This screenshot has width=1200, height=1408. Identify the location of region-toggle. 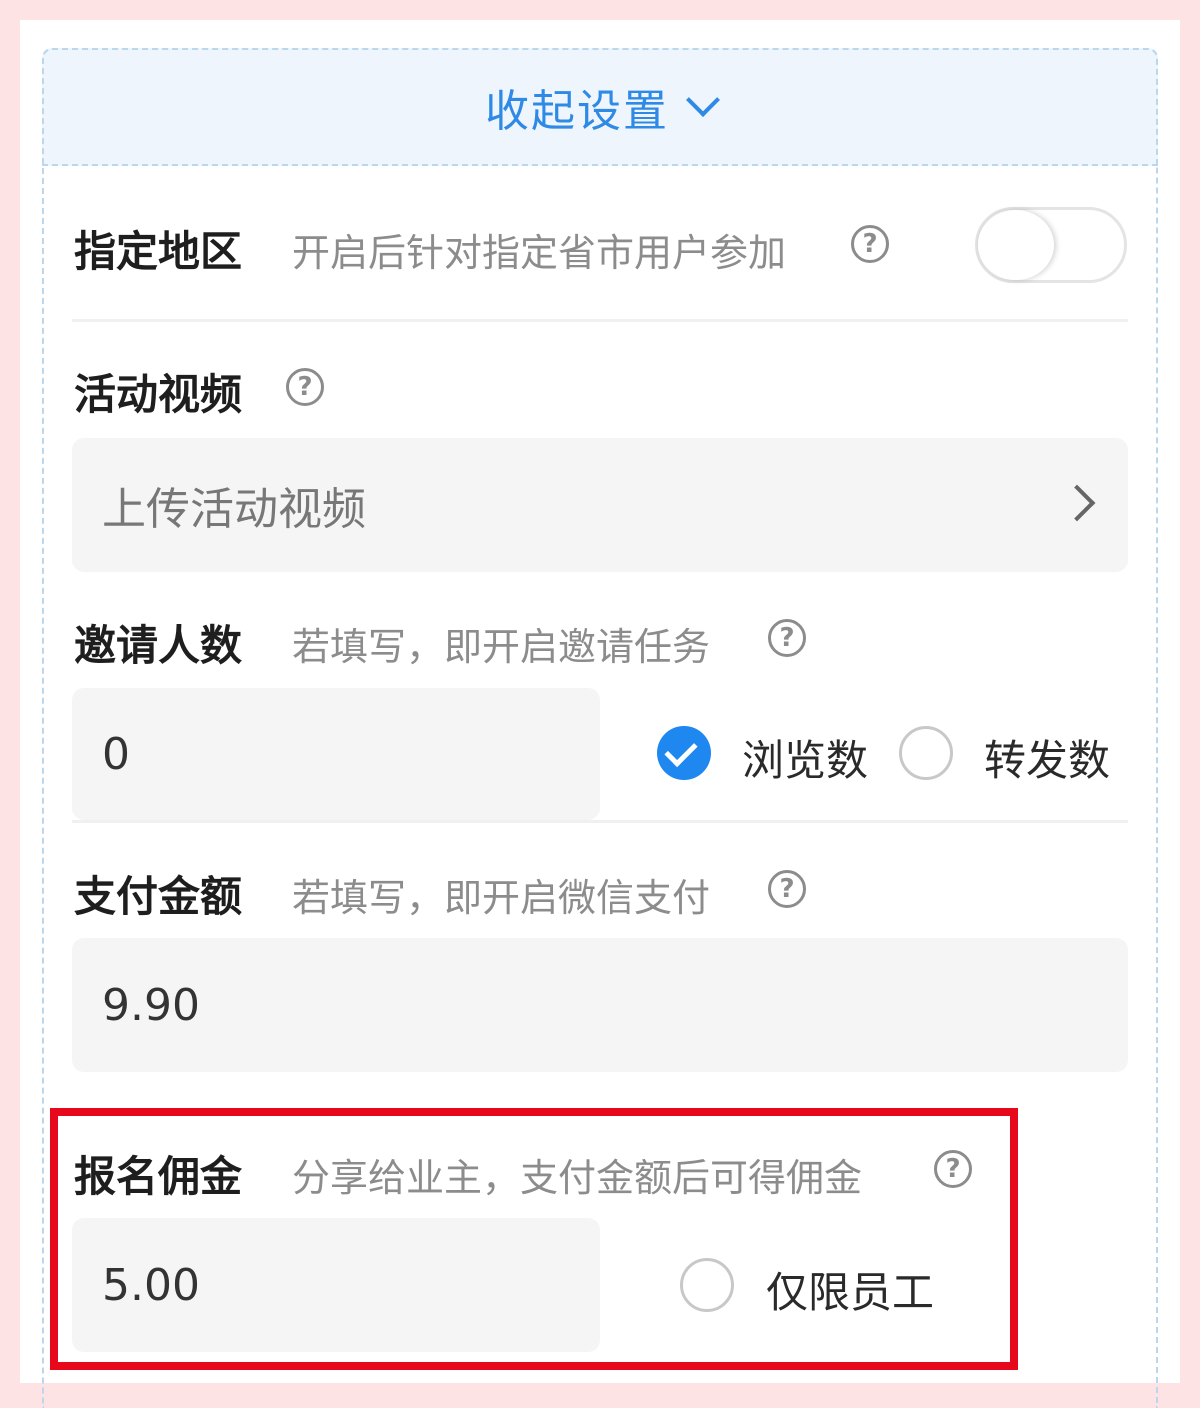
(1051, 245).